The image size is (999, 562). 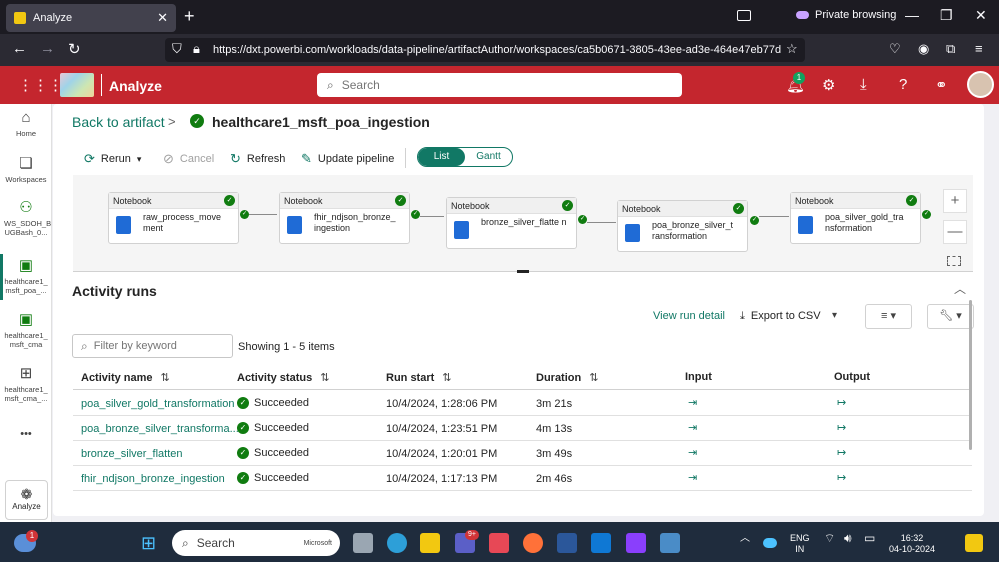 I want to click on cancel-button: ⊘ Cancel, so click(x=188, y=159).